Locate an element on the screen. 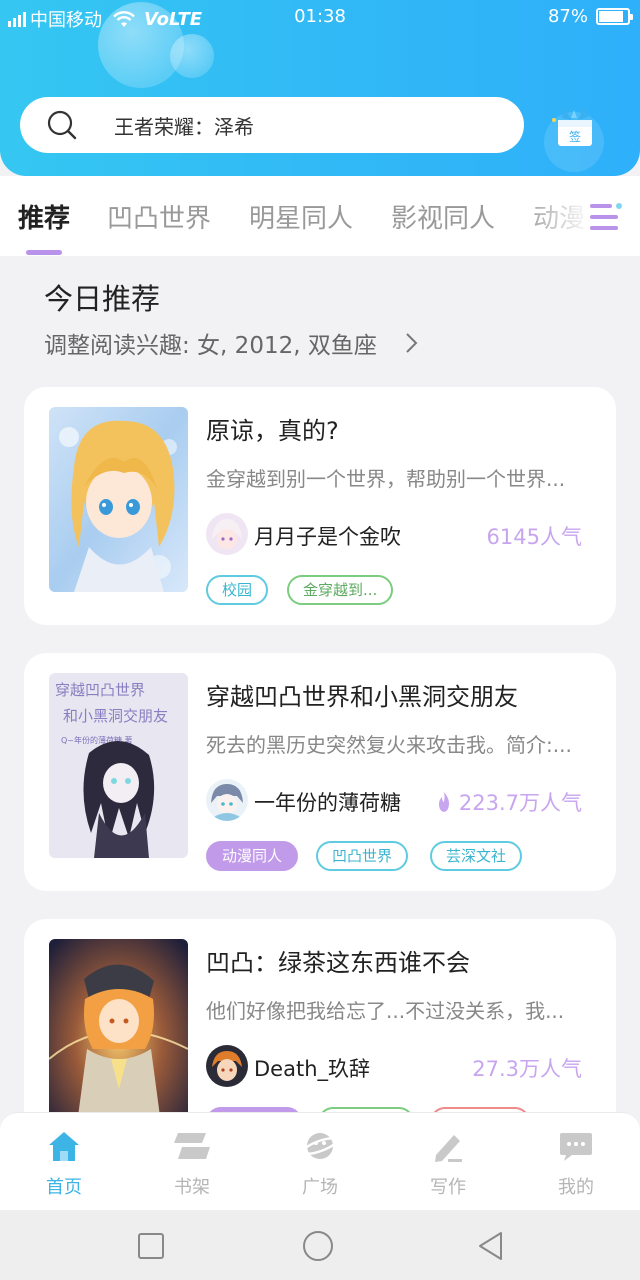  popularity-count: 27.3万人气 is located at coordinates (527, 1068).